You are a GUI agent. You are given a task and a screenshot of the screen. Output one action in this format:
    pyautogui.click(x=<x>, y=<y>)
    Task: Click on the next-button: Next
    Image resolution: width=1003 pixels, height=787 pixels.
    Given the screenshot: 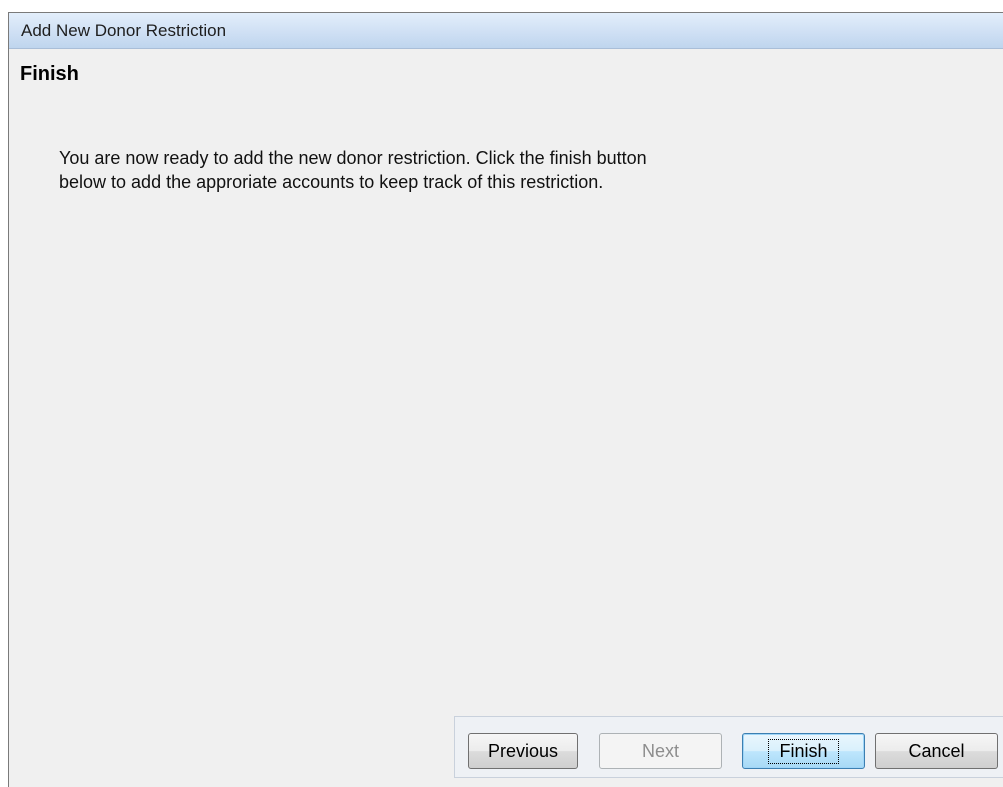 What is the action you would take?
    pyautogui.click(x=660, y=751)
    